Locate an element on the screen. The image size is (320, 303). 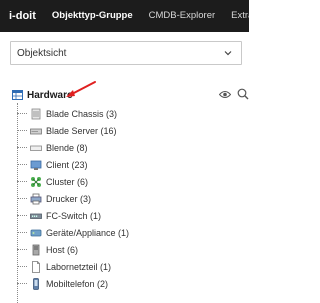
tree-item-mobiltelefon: Mobiltelefon (2) is located at coordinates (127, 283).